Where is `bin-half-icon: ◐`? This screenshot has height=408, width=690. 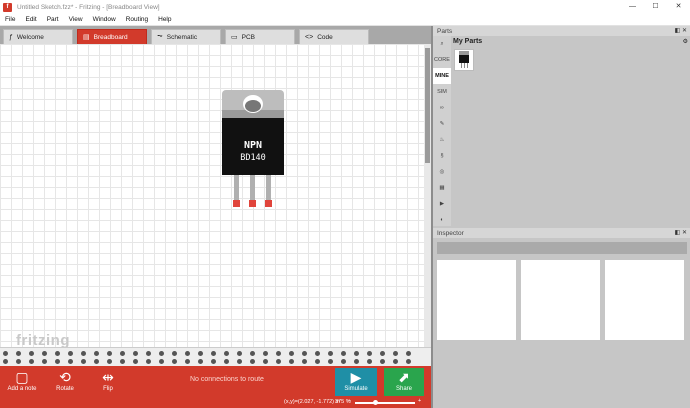 bin-half-icon: ◐ is located at coordinates (442, 220).